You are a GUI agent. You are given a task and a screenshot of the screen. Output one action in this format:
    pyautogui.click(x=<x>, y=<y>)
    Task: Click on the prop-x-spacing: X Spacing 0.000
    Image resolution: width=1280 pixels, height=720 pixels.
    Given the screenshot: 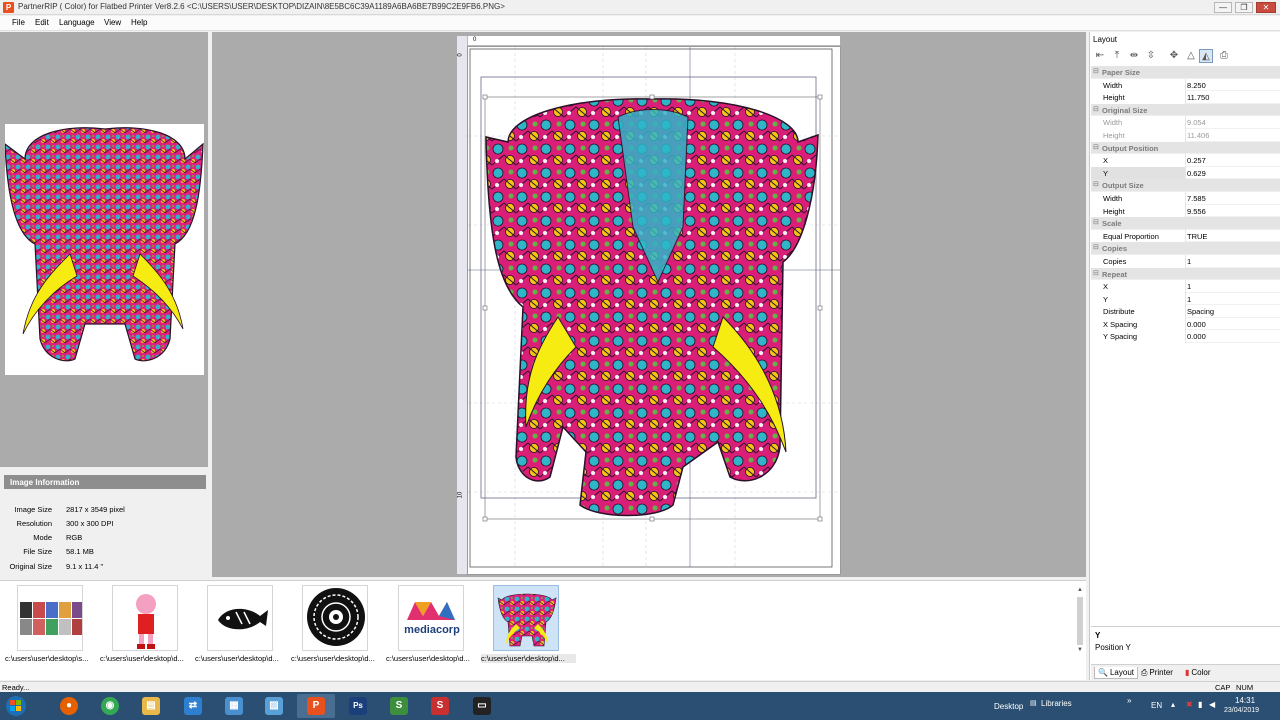 What is the action you would take?
    pyautogui.click(x=1185, y=324)
    